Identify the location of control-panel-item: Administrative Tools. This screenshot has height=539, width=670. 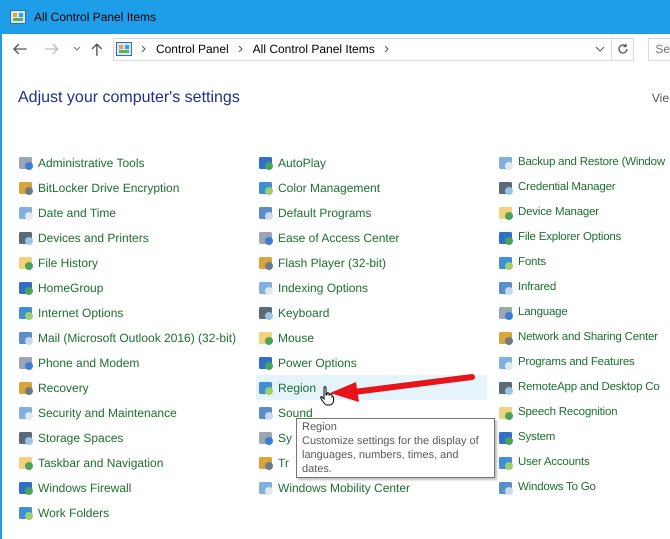
(81, 162).